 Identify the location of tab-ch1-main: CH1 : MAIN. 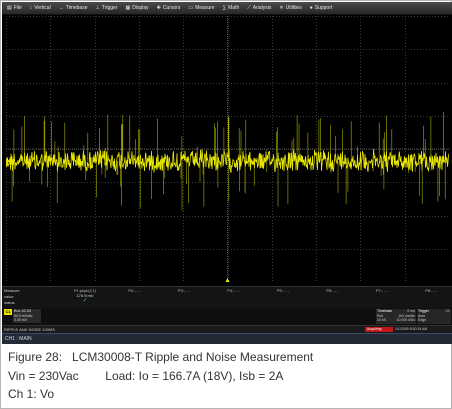
(18, 339).